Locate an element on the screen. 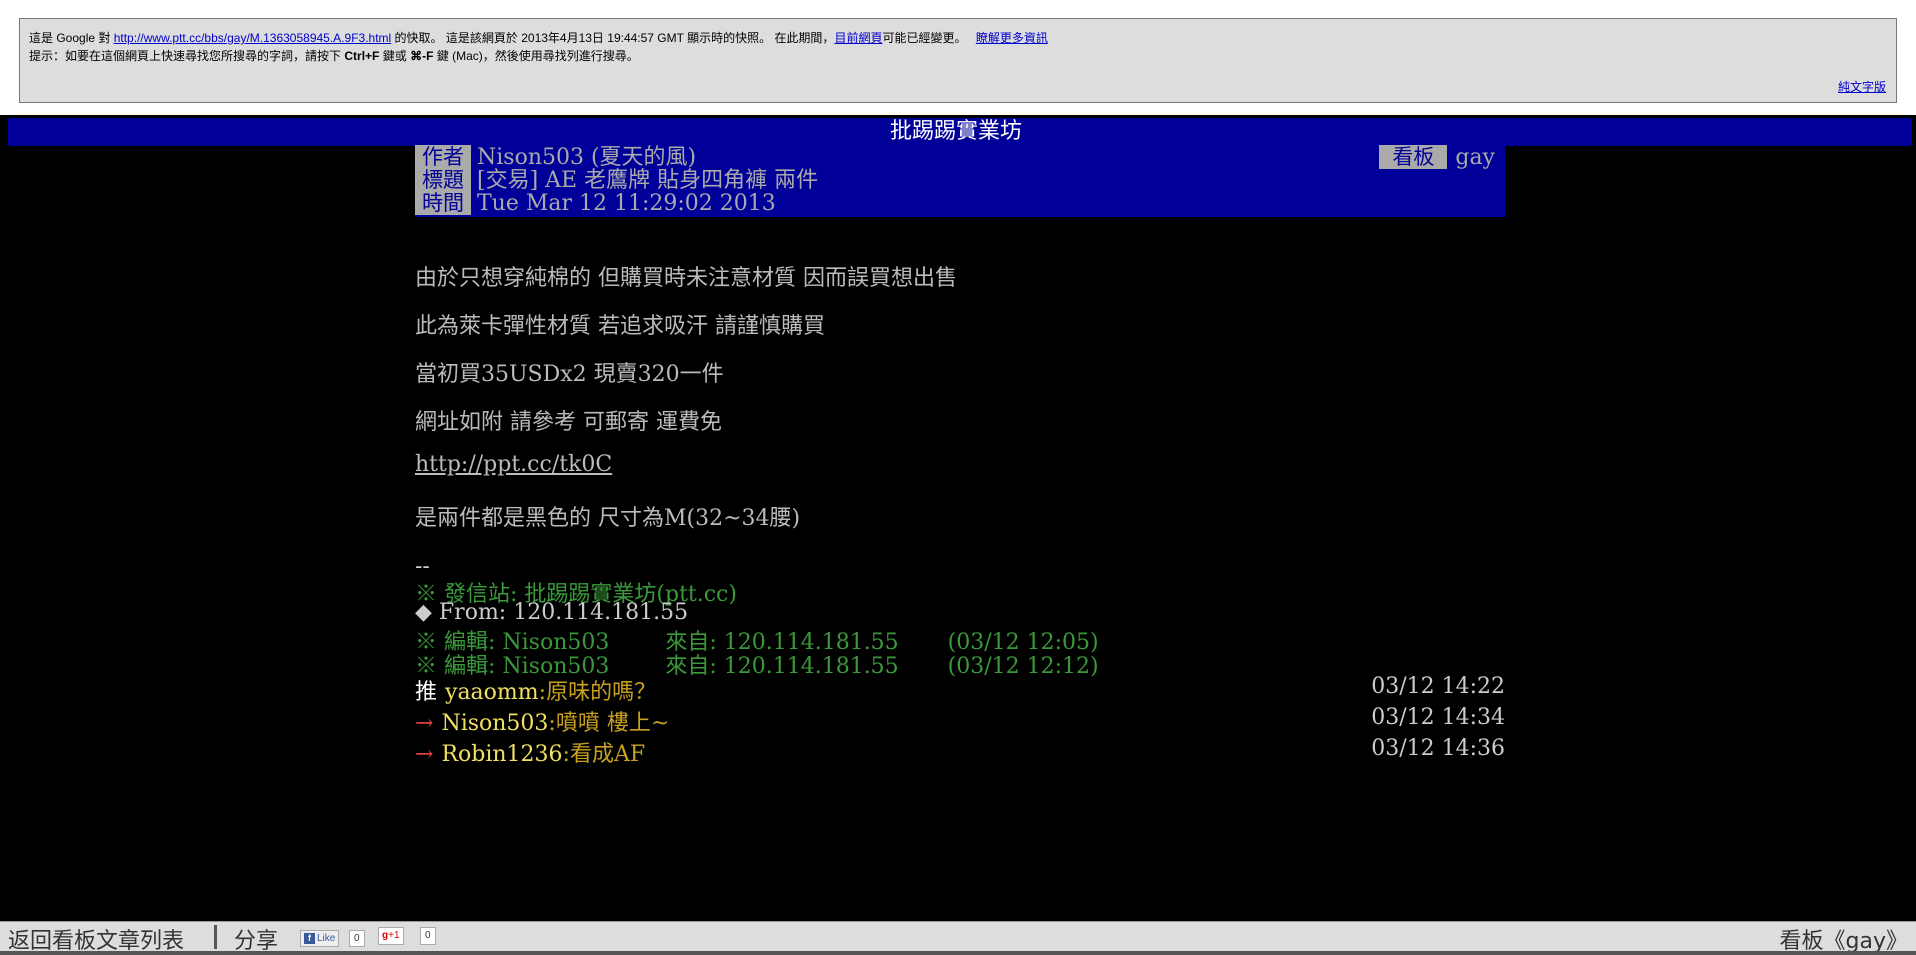  author-value: Nison503 (夏天的風) is located at coordinates (587, 157).